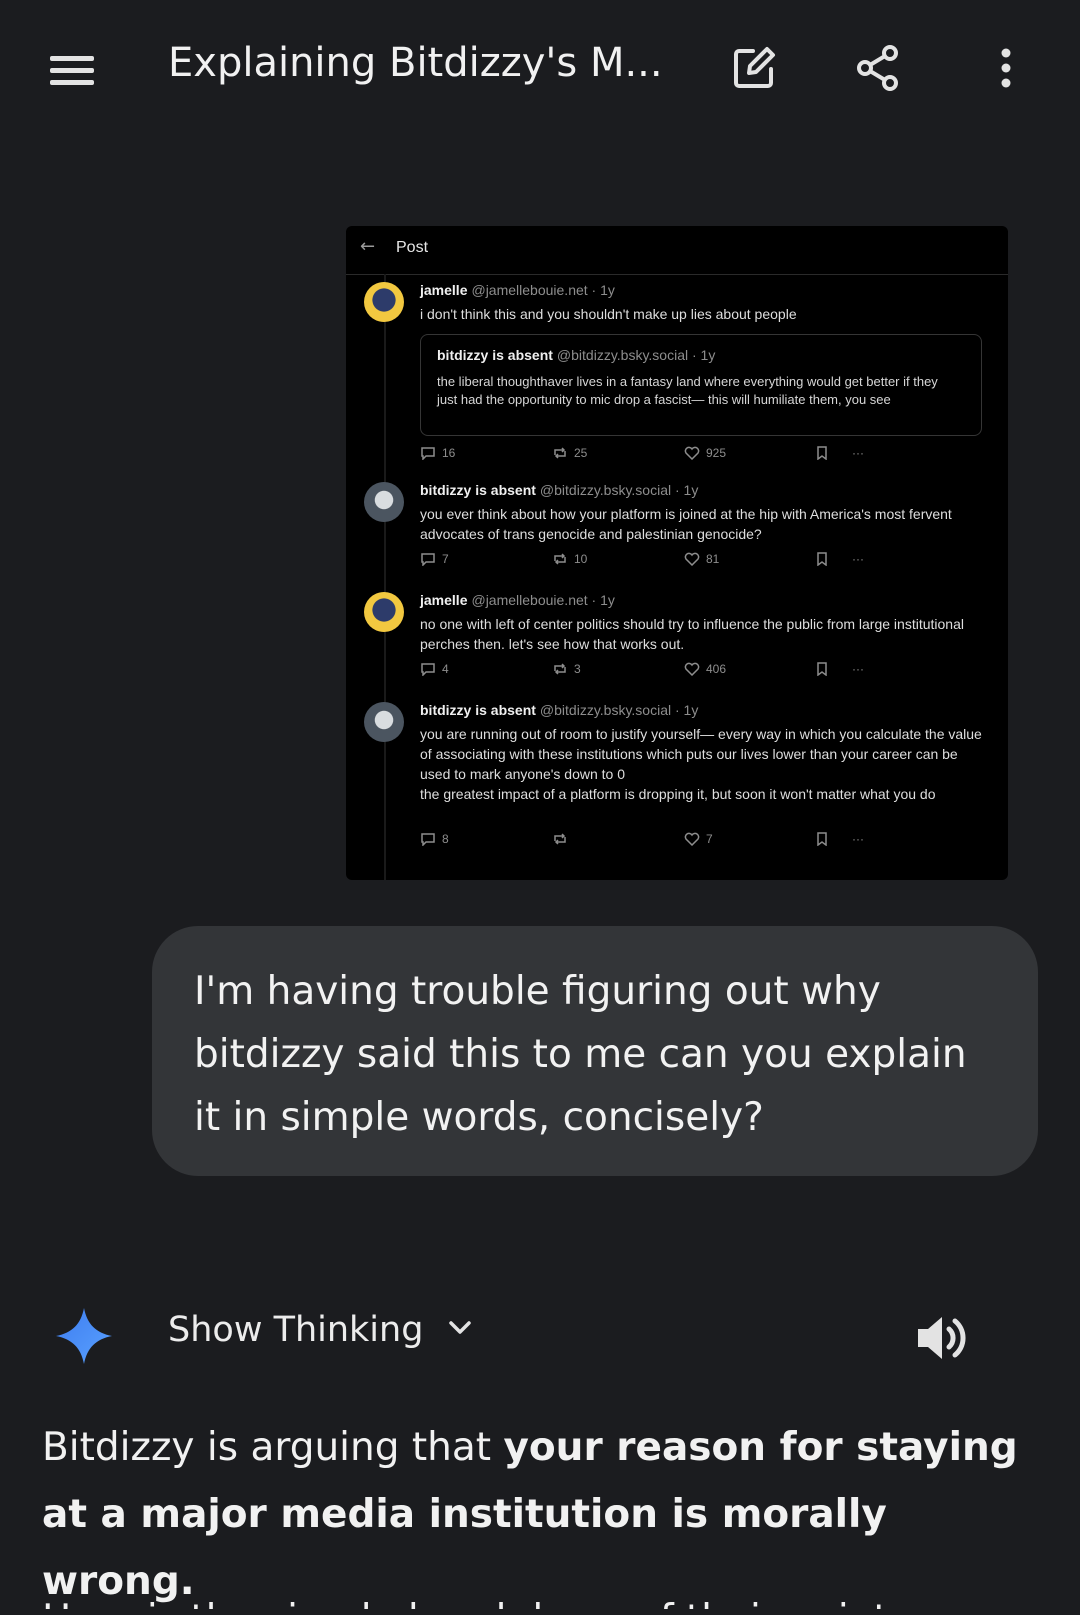 The height and width of the screenshot is (1615, 1080). I want to click on post-header: ← Post, so click(677, 250).